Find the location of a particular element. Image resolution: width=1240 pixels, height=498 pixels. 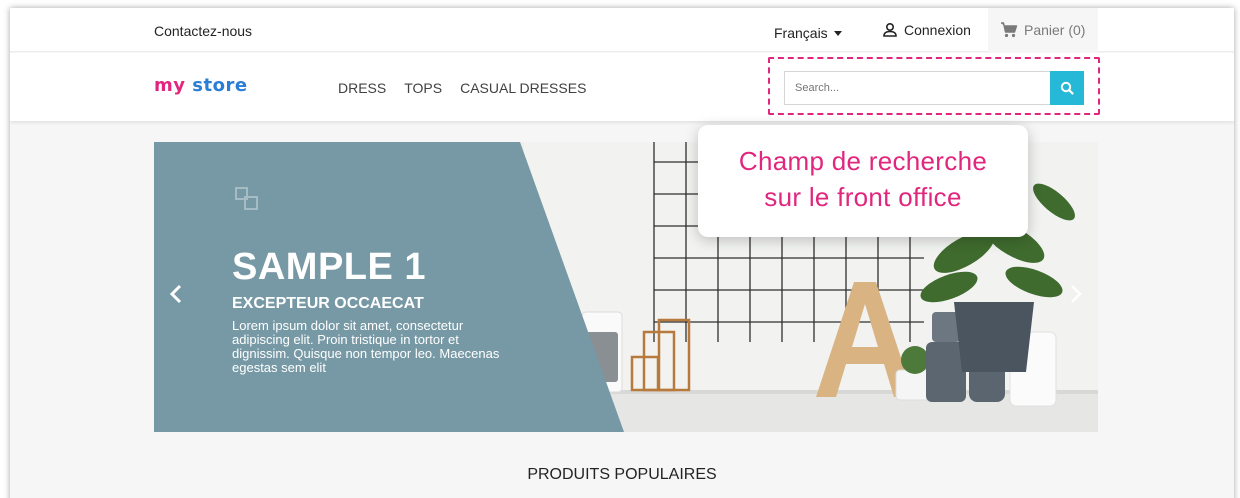

nav-item-casual-dresses: CASUAL DRESSES is located at coordinates (523, 88).